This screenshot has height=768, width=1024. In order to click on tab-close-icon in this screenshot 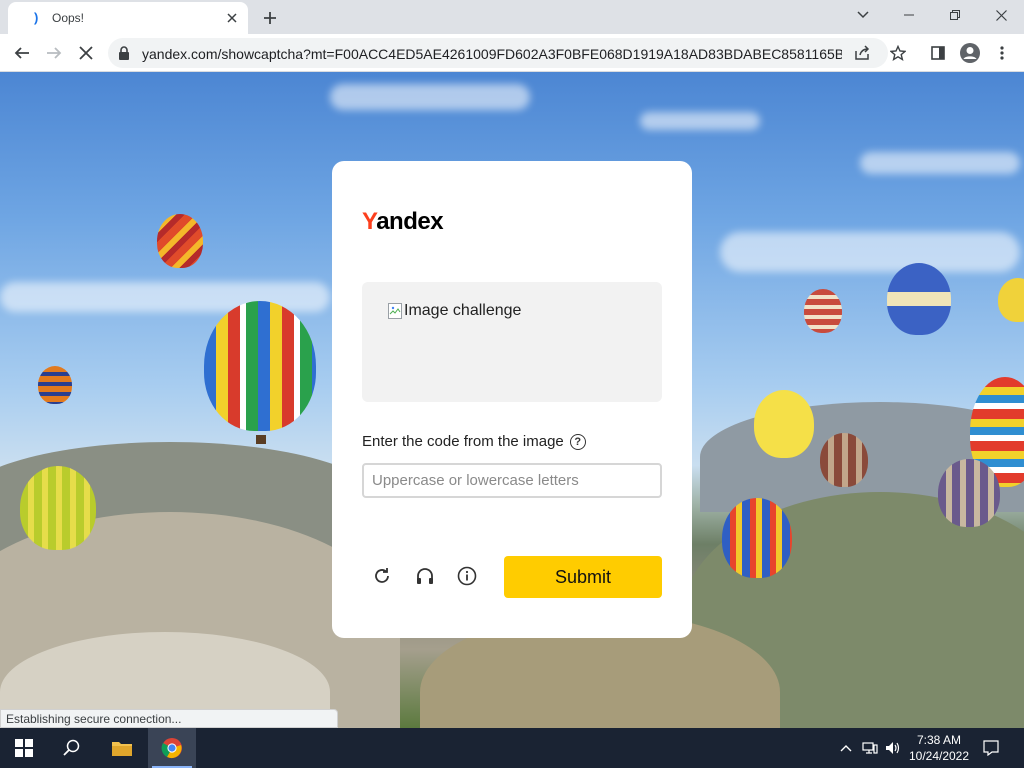, I will do `click(232, 18)`.